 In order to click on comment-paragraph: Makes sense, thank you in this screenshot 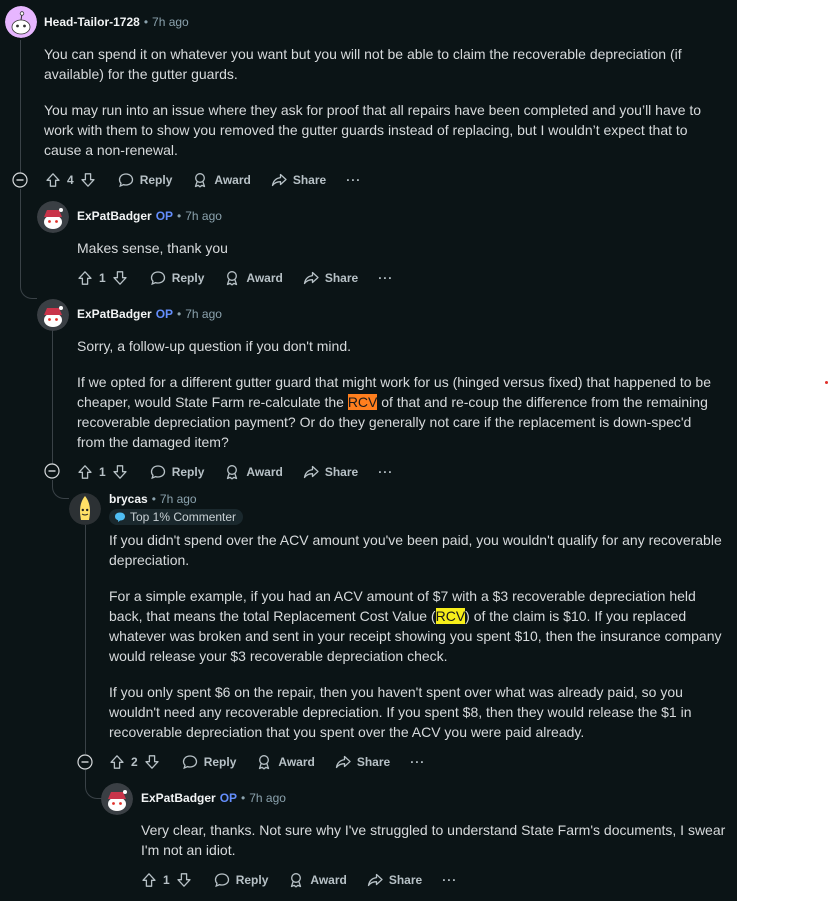, I will do `click(152, 248)`.